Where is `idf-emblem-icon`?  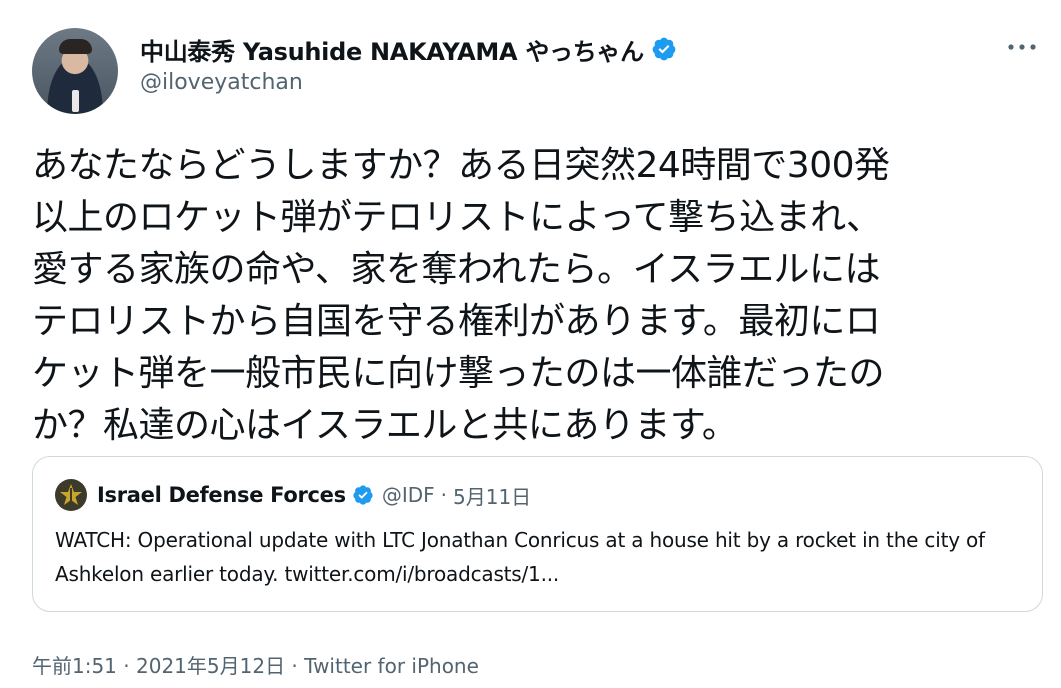
idf-emblem-icon is located at coordinates (71, 494).